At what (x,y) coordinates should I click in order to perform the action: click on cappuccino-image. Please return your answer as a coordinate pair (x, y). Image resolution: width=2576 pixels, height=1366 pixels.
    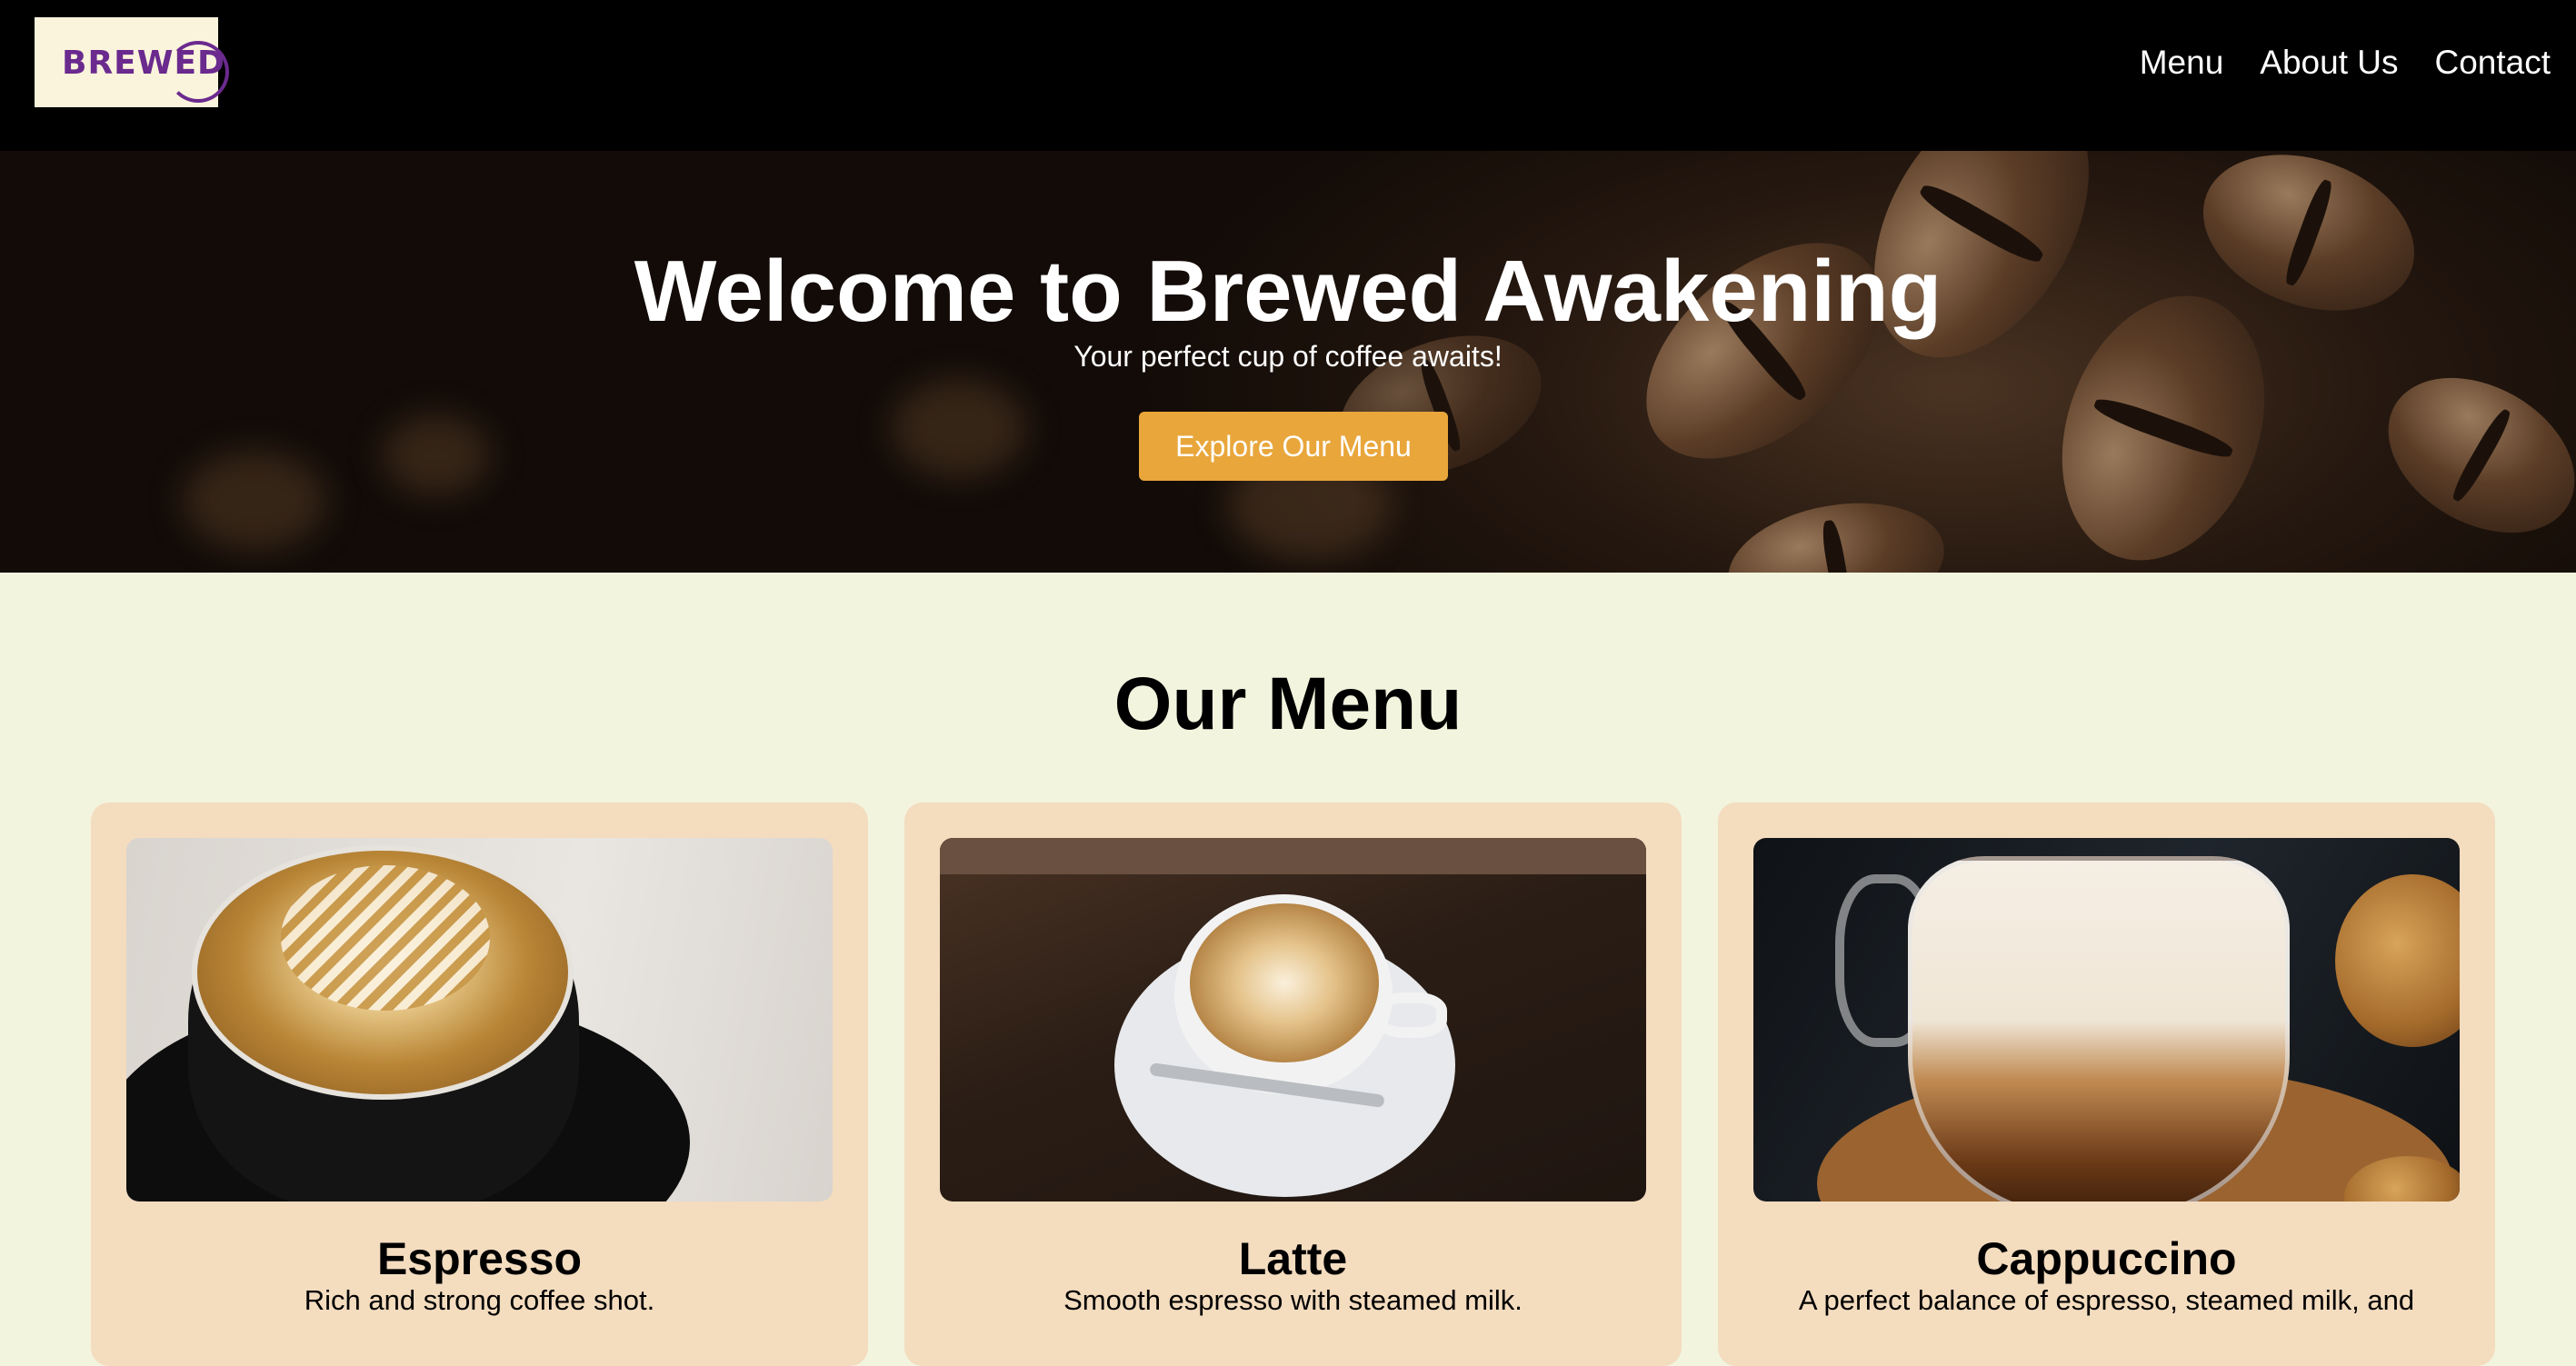
    Looking at the image, I should click on (2106, 1020).